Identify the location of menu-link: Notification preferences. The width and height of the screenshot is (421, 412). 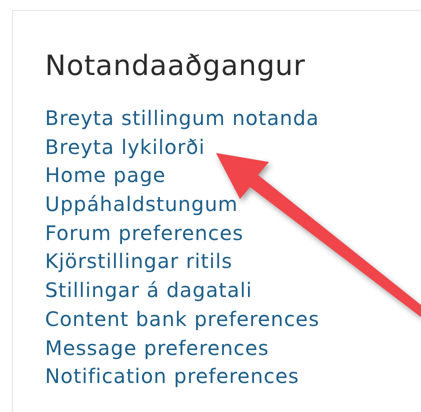
(172, 376).